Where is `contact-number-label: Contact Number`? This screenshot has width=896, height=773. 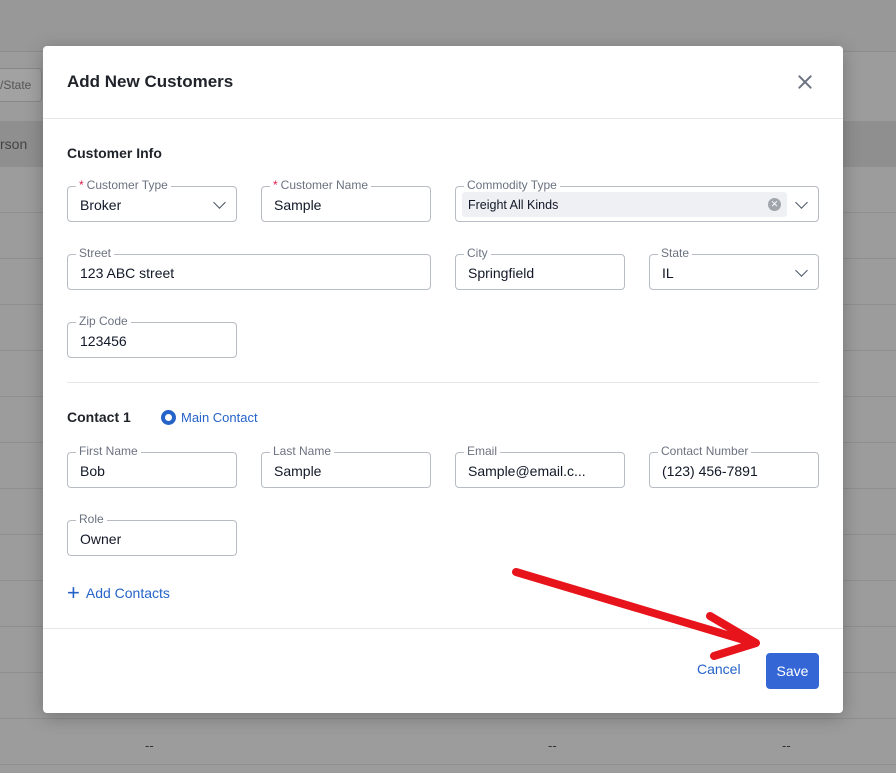
contact-number-label: Contact Number is located at coordinates (705, 451).